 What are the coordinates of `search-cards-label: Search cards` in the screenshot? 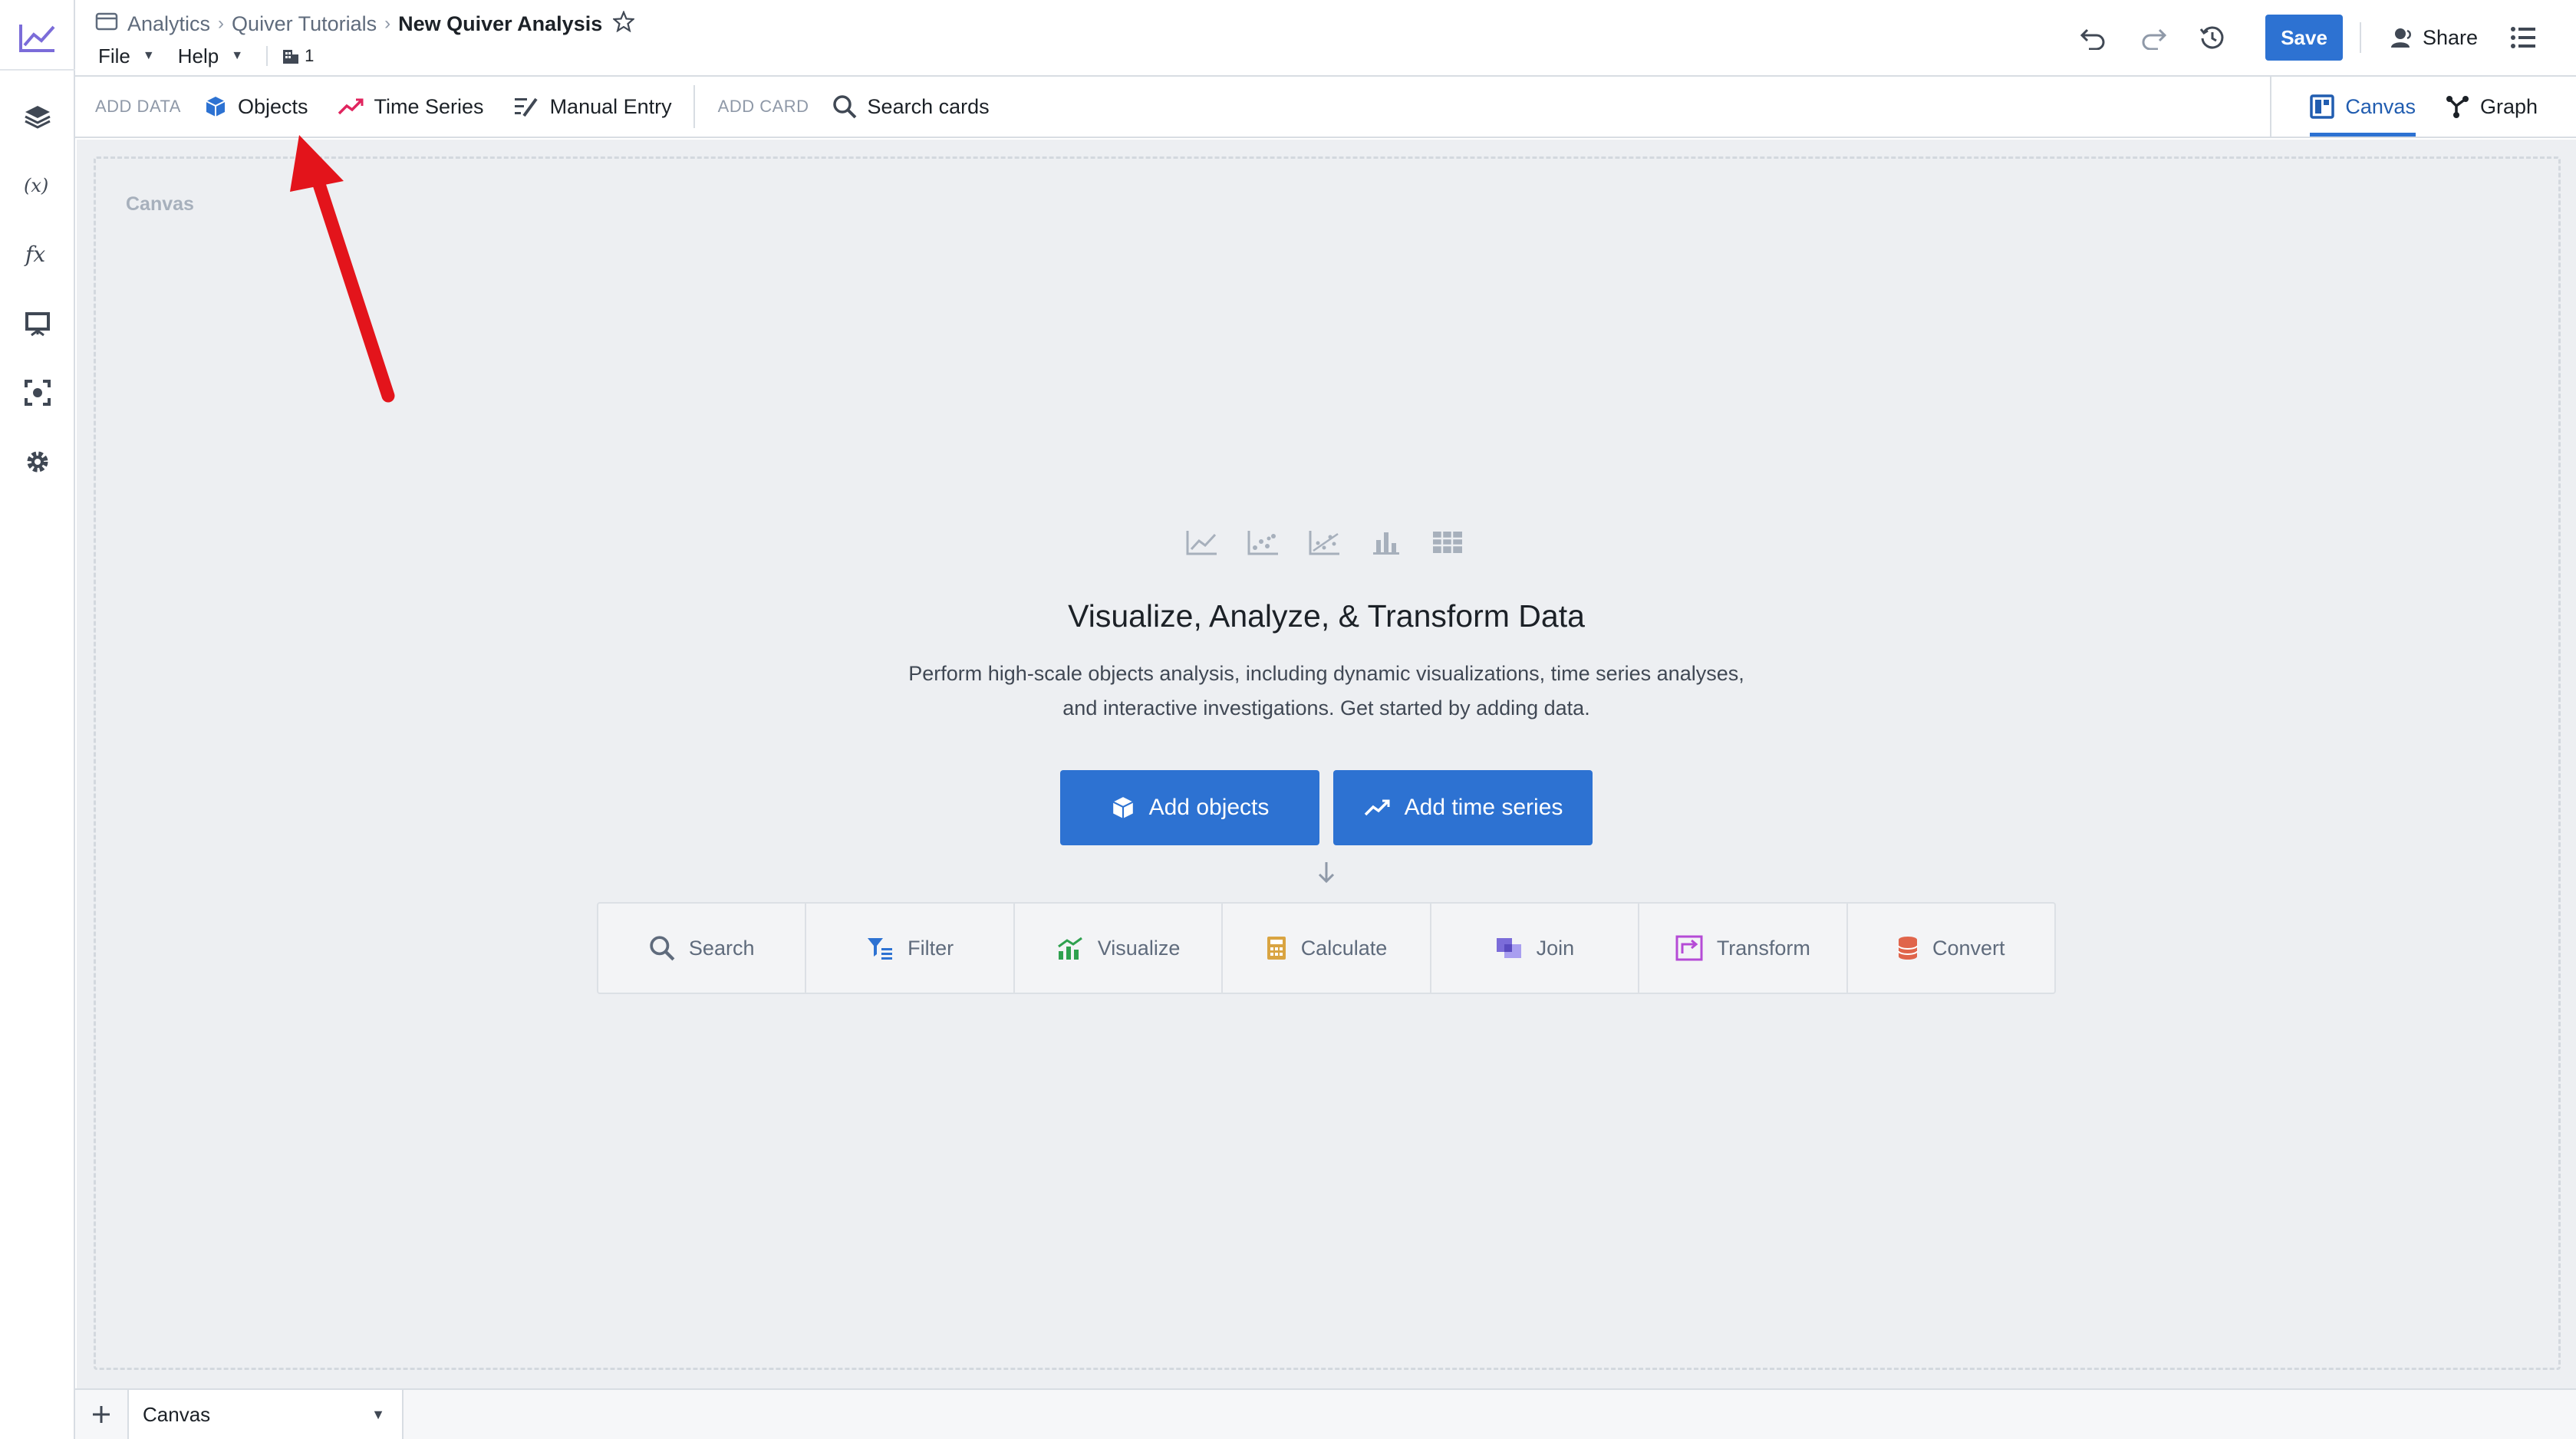 It's located at (928, 106).